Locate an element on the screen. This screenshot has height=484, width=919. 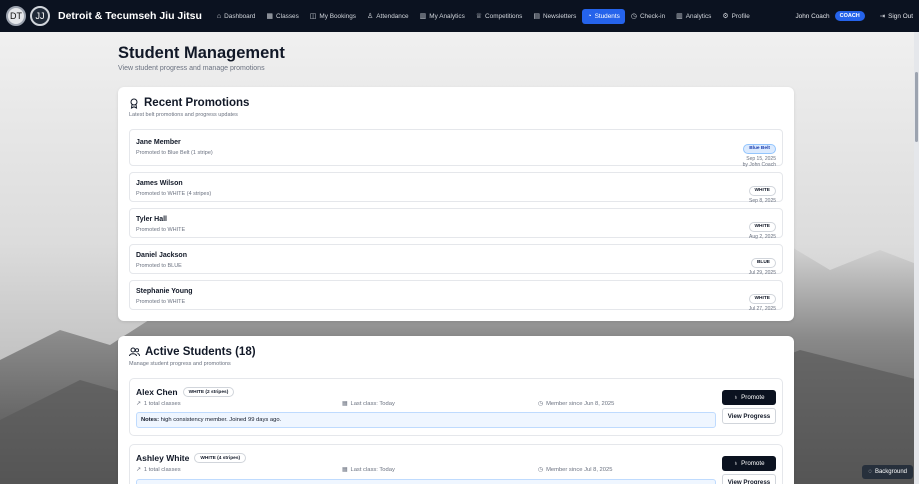
gear-icon: ⚙ is located at coordinates (725, 16).